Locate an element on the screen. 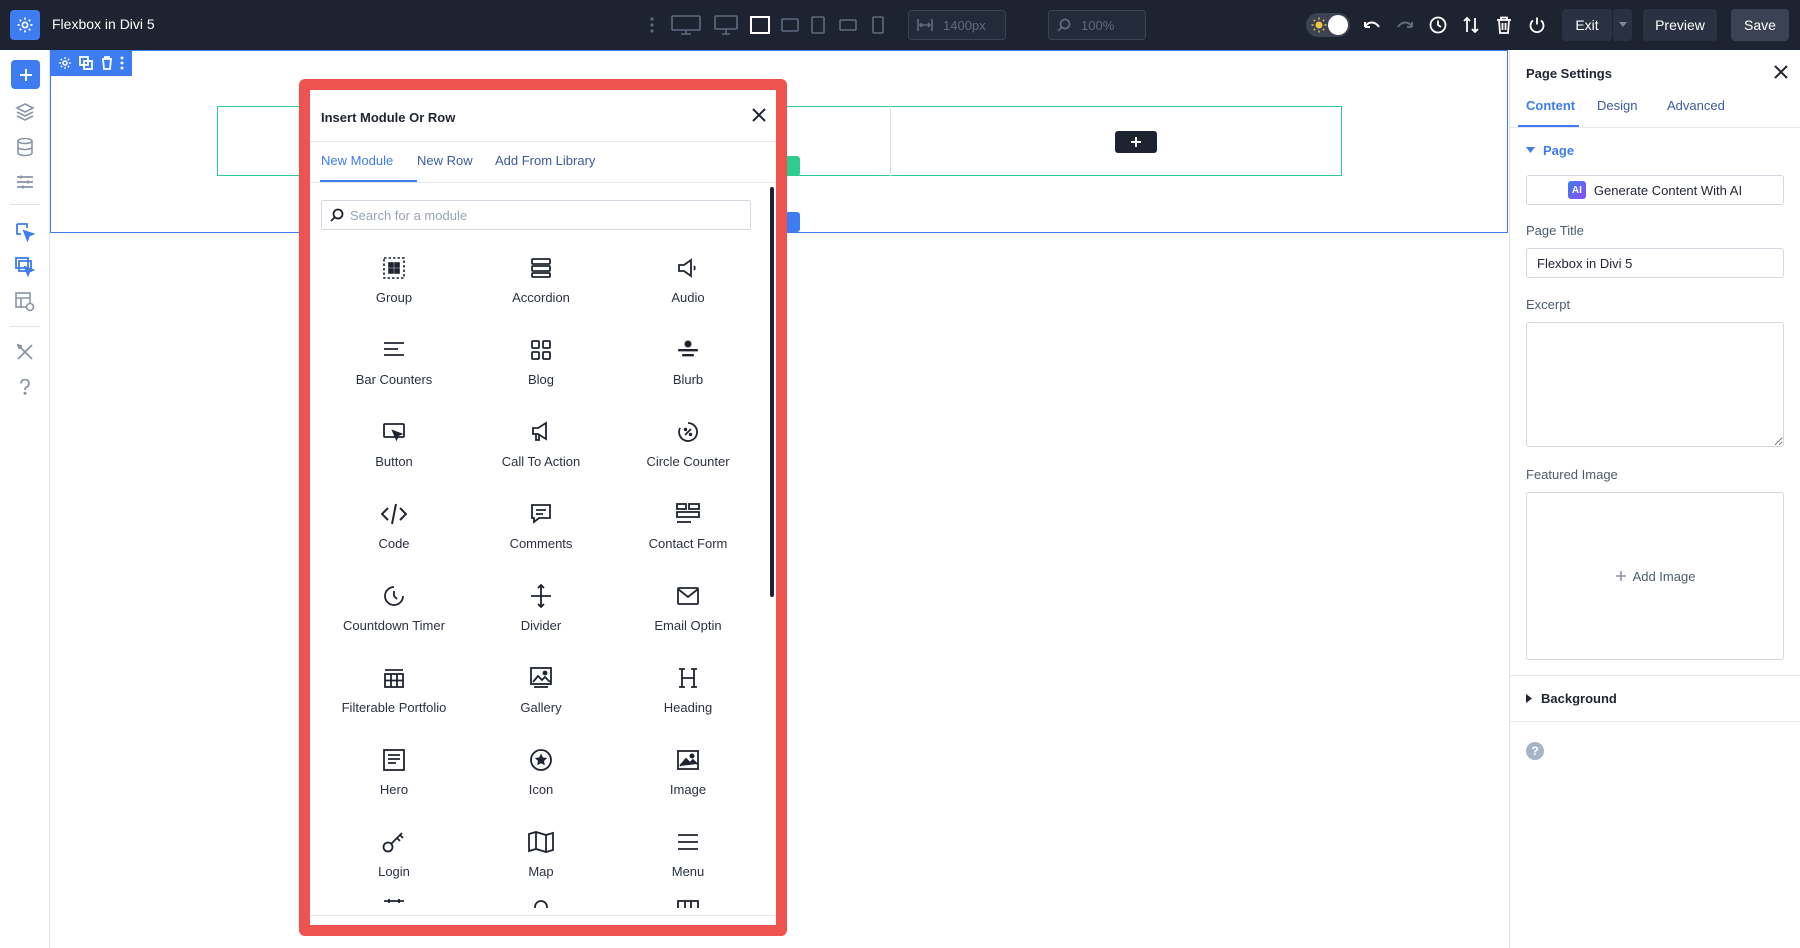 The image size is (1800, 948). view-wireframe-button is located at coordinates (760, 25).